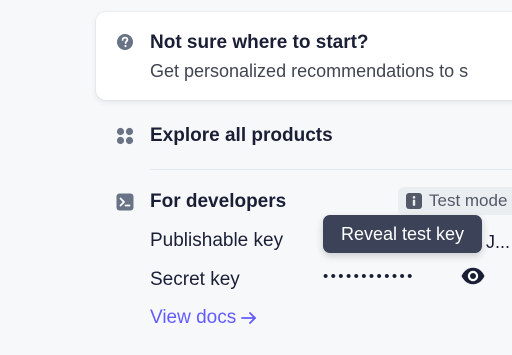 The width and height of the screenshot is (512, 355). I want to click on view-docs-link: View docs, so click(204, 318).